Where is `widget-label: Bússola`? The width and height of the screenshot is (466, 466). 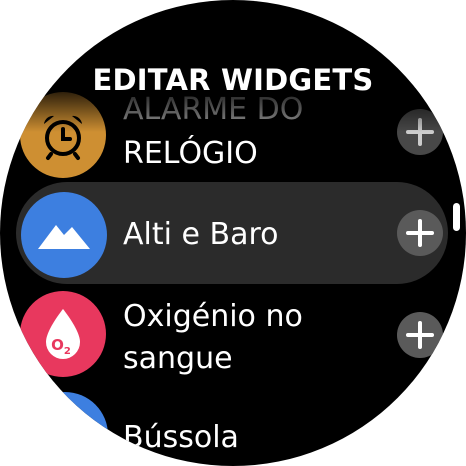
widget-label: Bússola is located at coordinates (181, 437).